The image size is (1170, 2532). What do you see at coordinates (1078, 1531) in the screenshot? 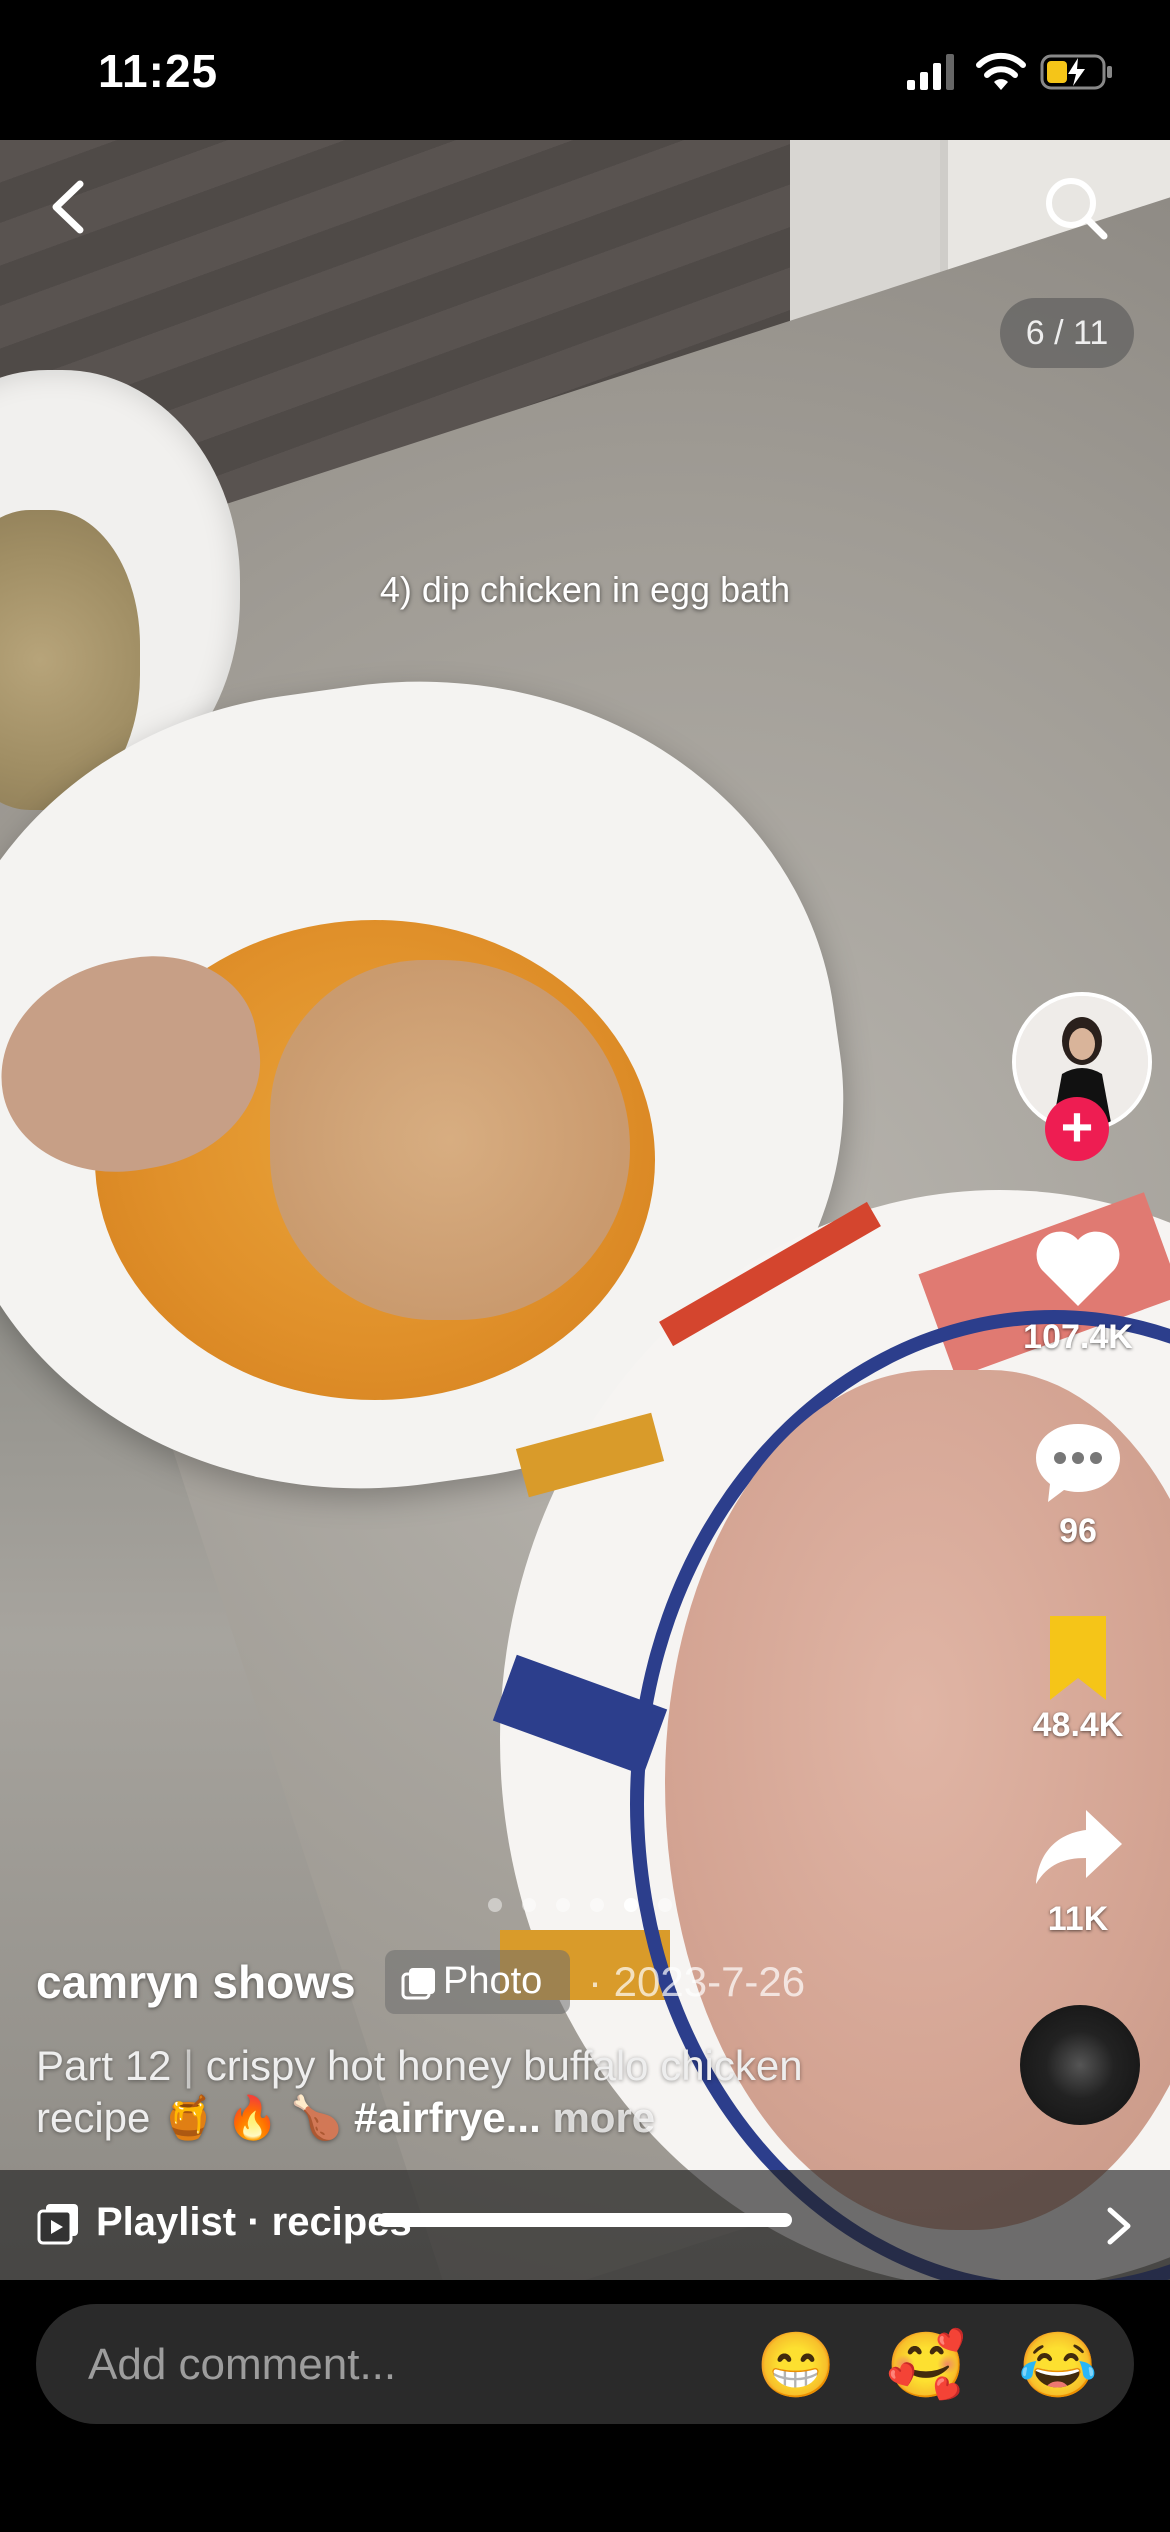
I see `comment-count: 96` at bounding box center [1078, 1531].